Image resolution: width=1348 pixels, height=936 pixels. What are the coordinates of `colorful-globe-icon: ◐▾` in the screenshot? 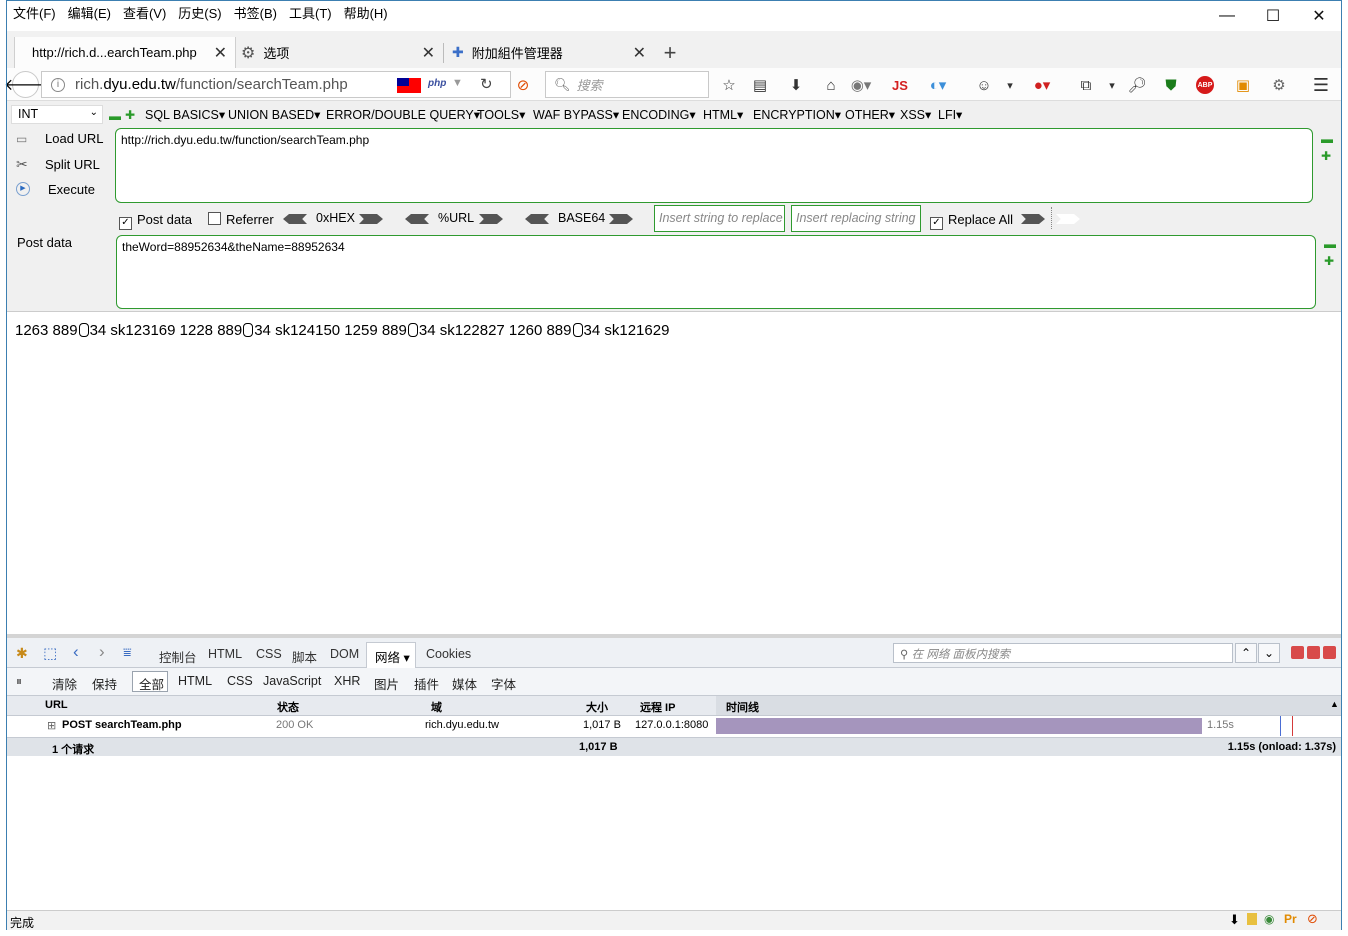 It's located at (938, 85).